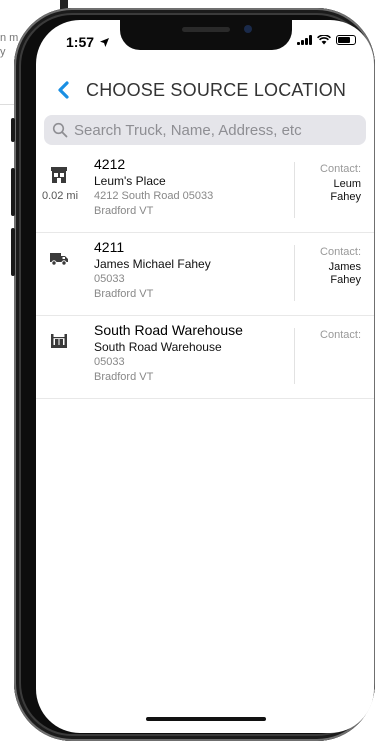 The image size is (375, 741). What do you see at coordinates (206, 29) in the screenshot?
I see `speaker` at bounding box center [206, 29].